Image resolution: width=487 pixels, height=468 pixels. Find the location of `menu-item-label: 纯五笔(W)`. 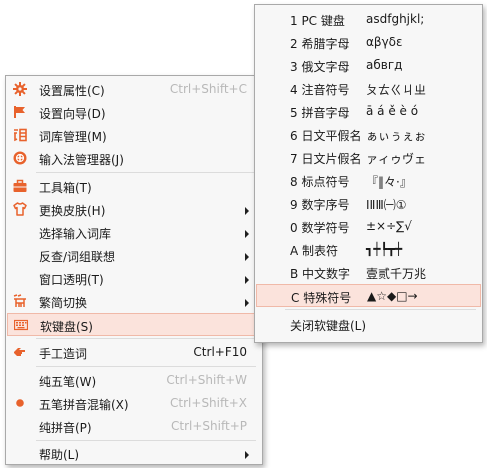

menu-item-label: 纯五笔(W) is located at coordinates (68, 382).